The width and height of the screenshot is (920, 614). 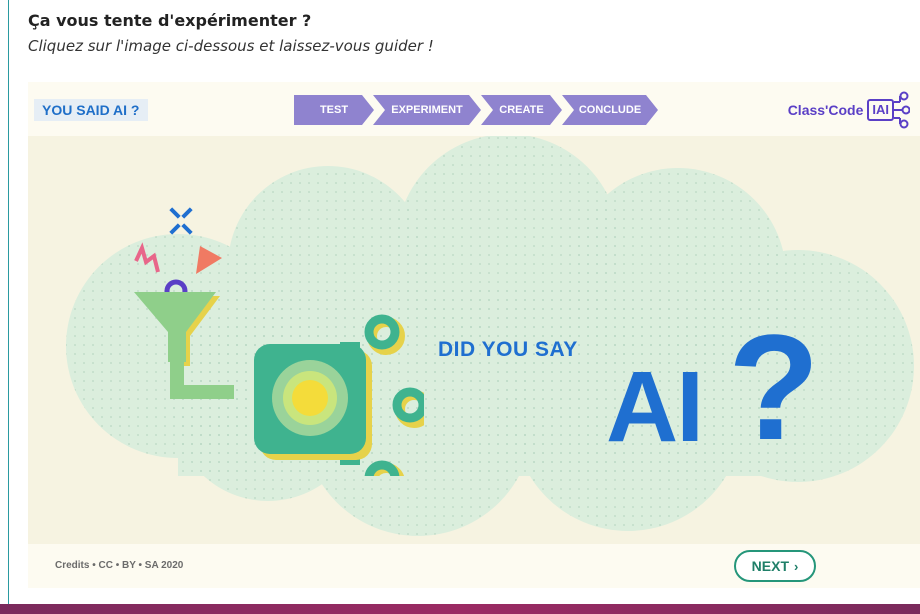 What do you see at coordinates (610, 110) in the screenshot?
I see `step-conclude: CONCLUDE` at bounding box center [610, 110].